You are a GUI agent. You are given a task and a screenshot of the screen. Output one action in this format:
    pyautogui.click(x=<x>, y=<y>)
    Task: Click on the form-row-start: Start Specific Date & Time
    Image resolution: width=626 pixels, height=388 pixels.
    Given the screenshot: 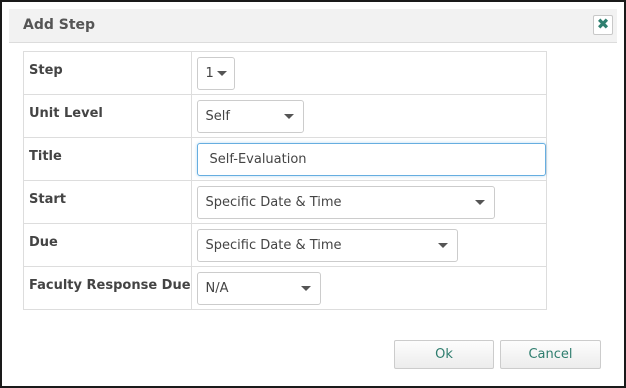 What is the action you would take?
    pyautogui.click(x=285, y=202)
    